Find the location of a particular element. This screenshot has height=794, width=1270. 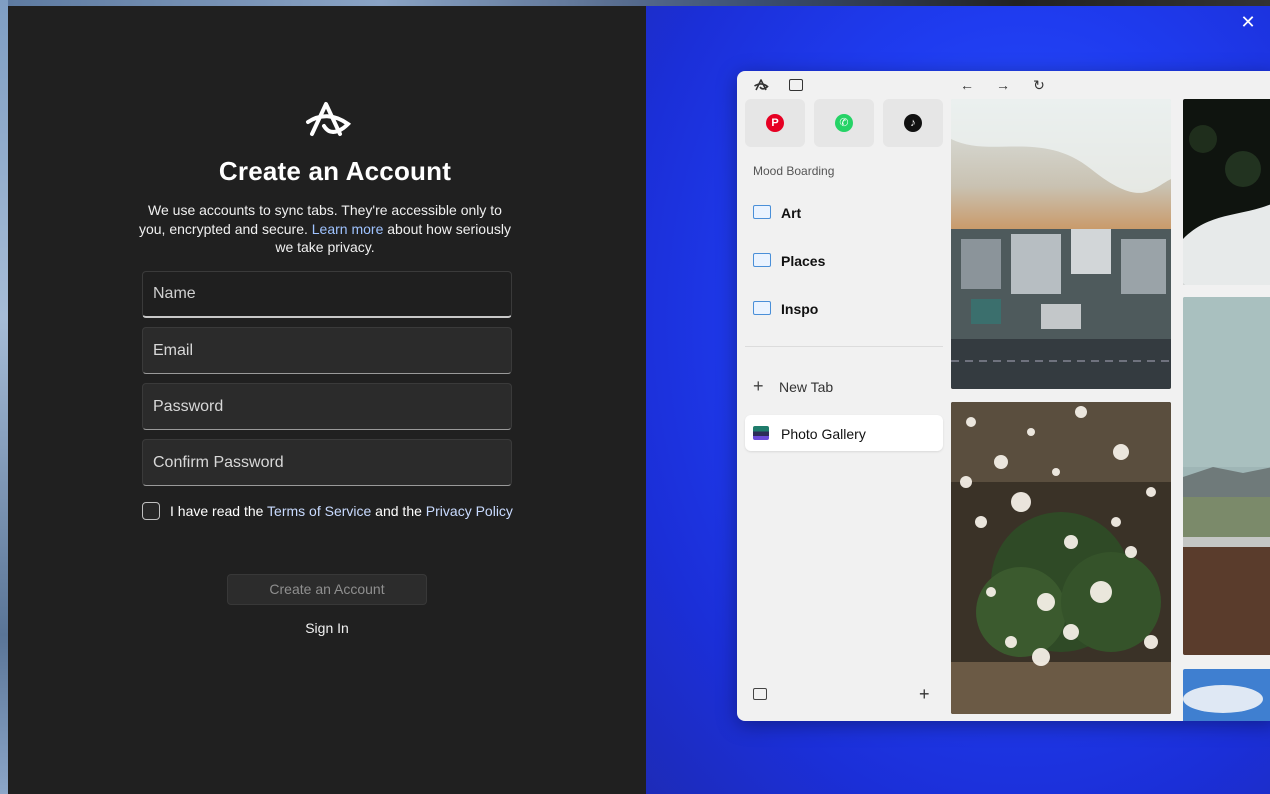

folder-label: Places is located at coordinates (803, 261).